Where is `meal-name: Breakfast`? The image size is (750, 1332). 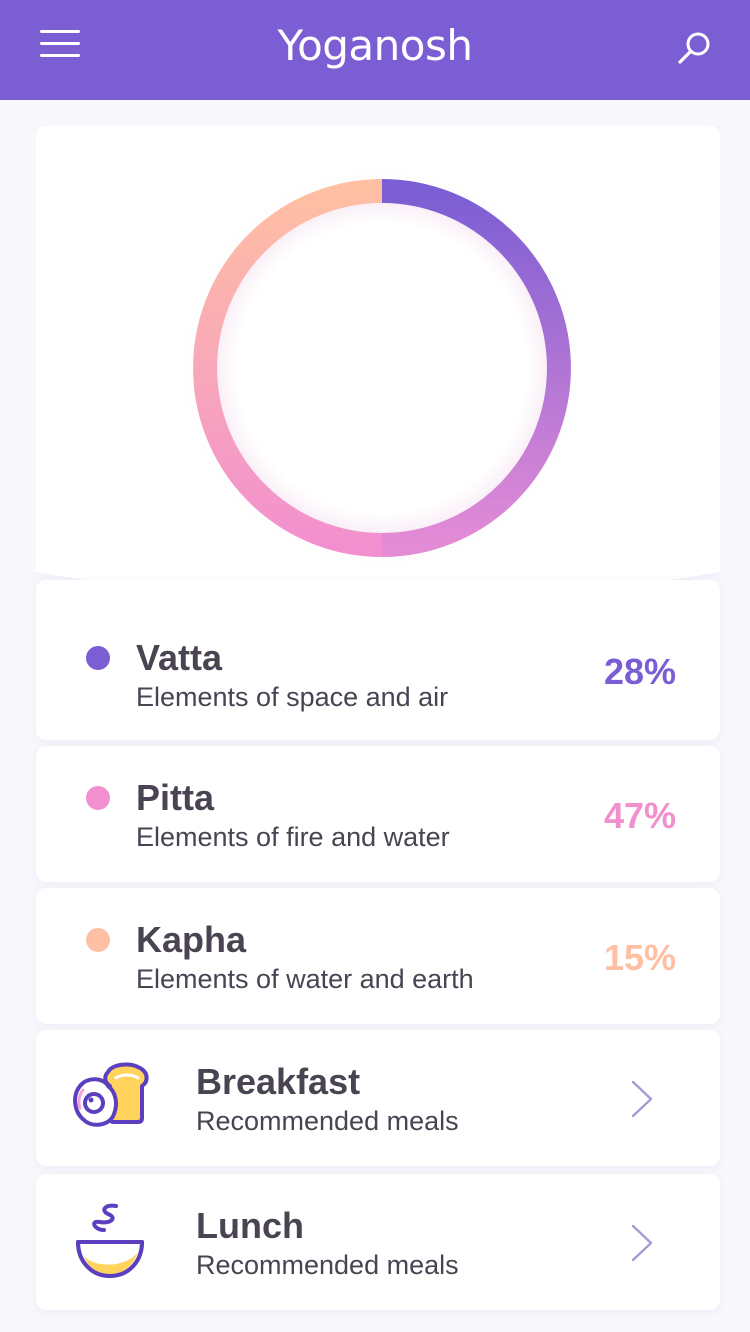
meal-name: Breakfast is located at coordinates (278, 1081).